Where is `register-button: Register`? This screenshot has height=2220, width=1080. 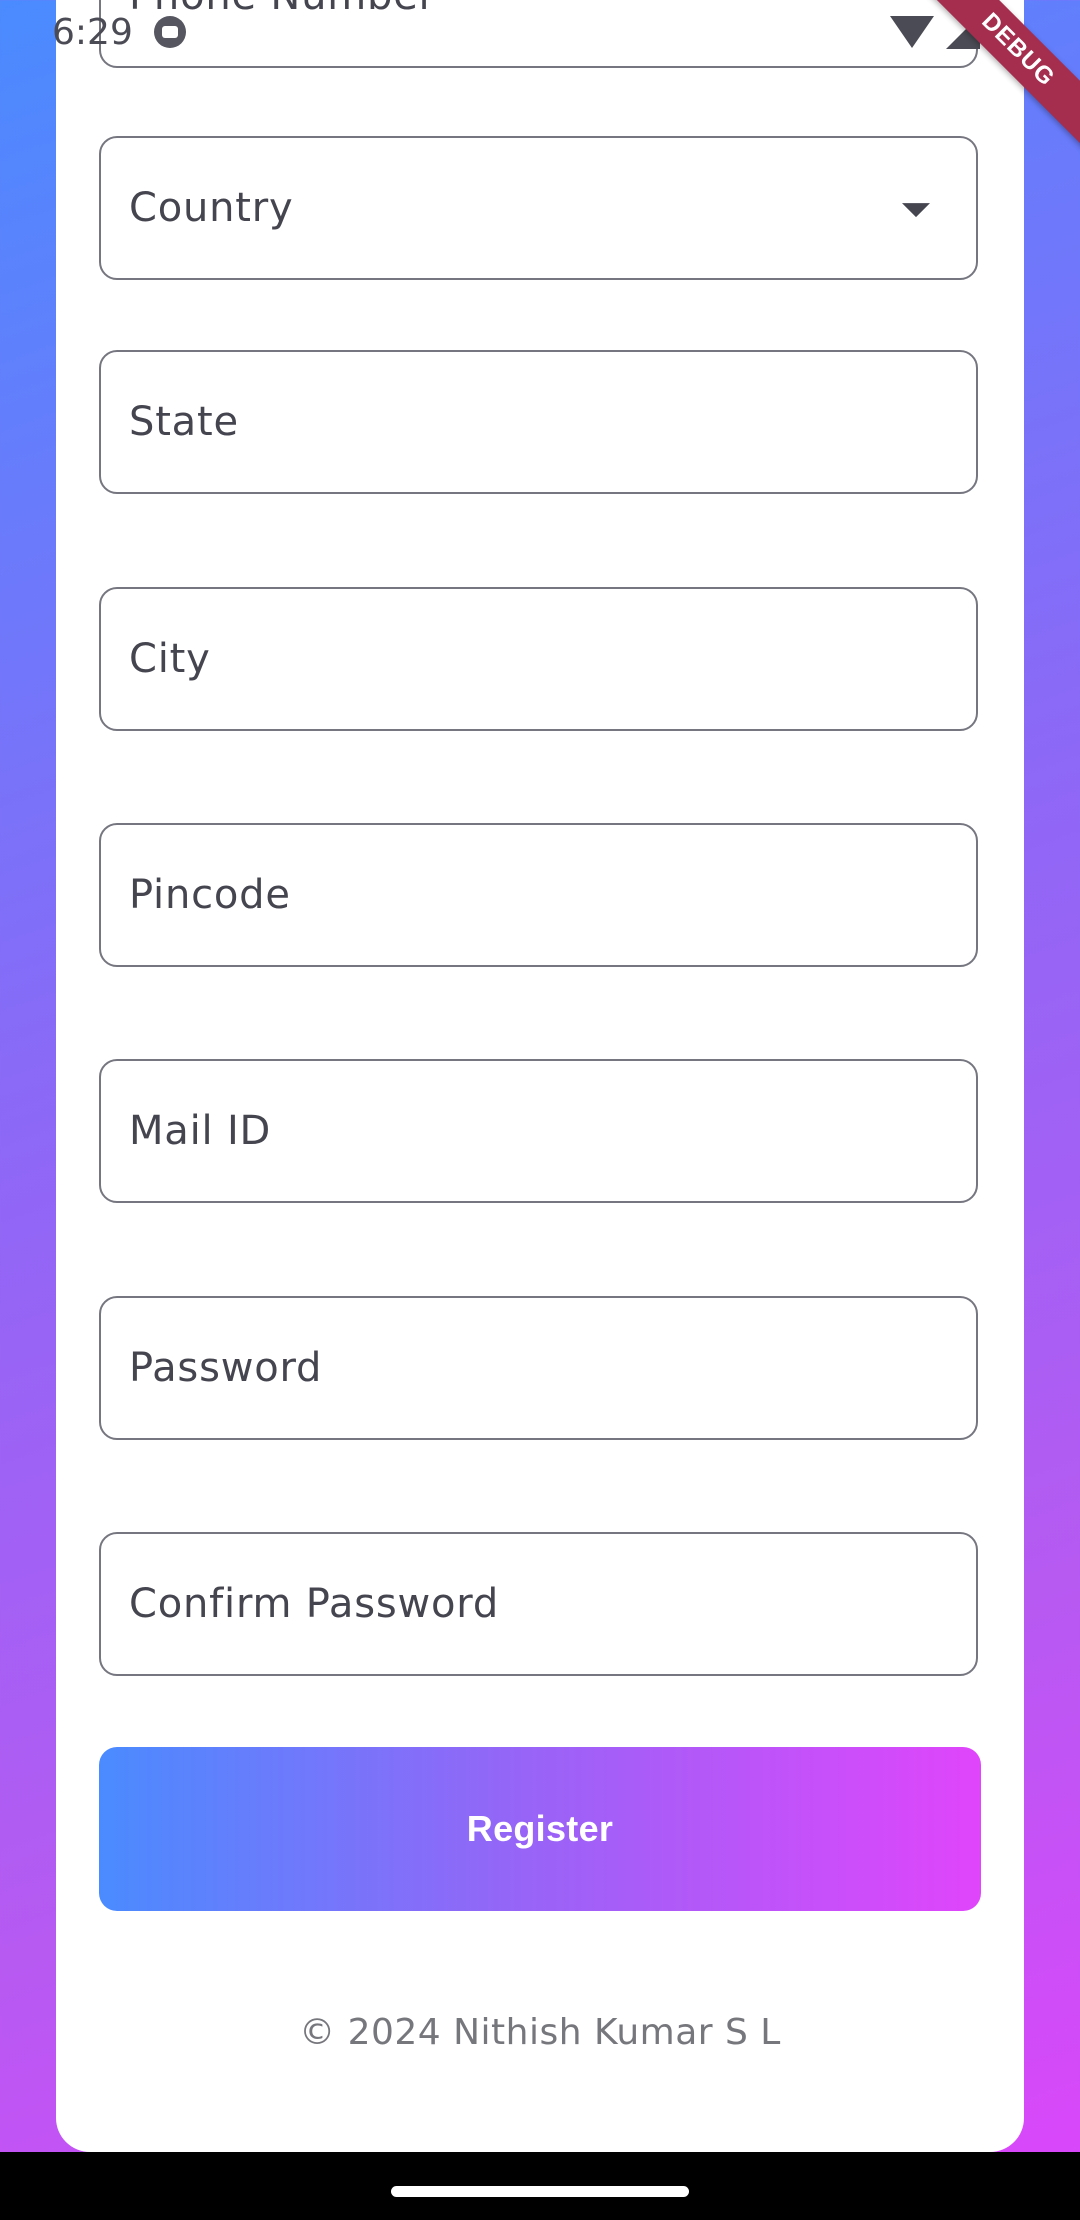
register-button: Register is located at coordinates (540, 1829).